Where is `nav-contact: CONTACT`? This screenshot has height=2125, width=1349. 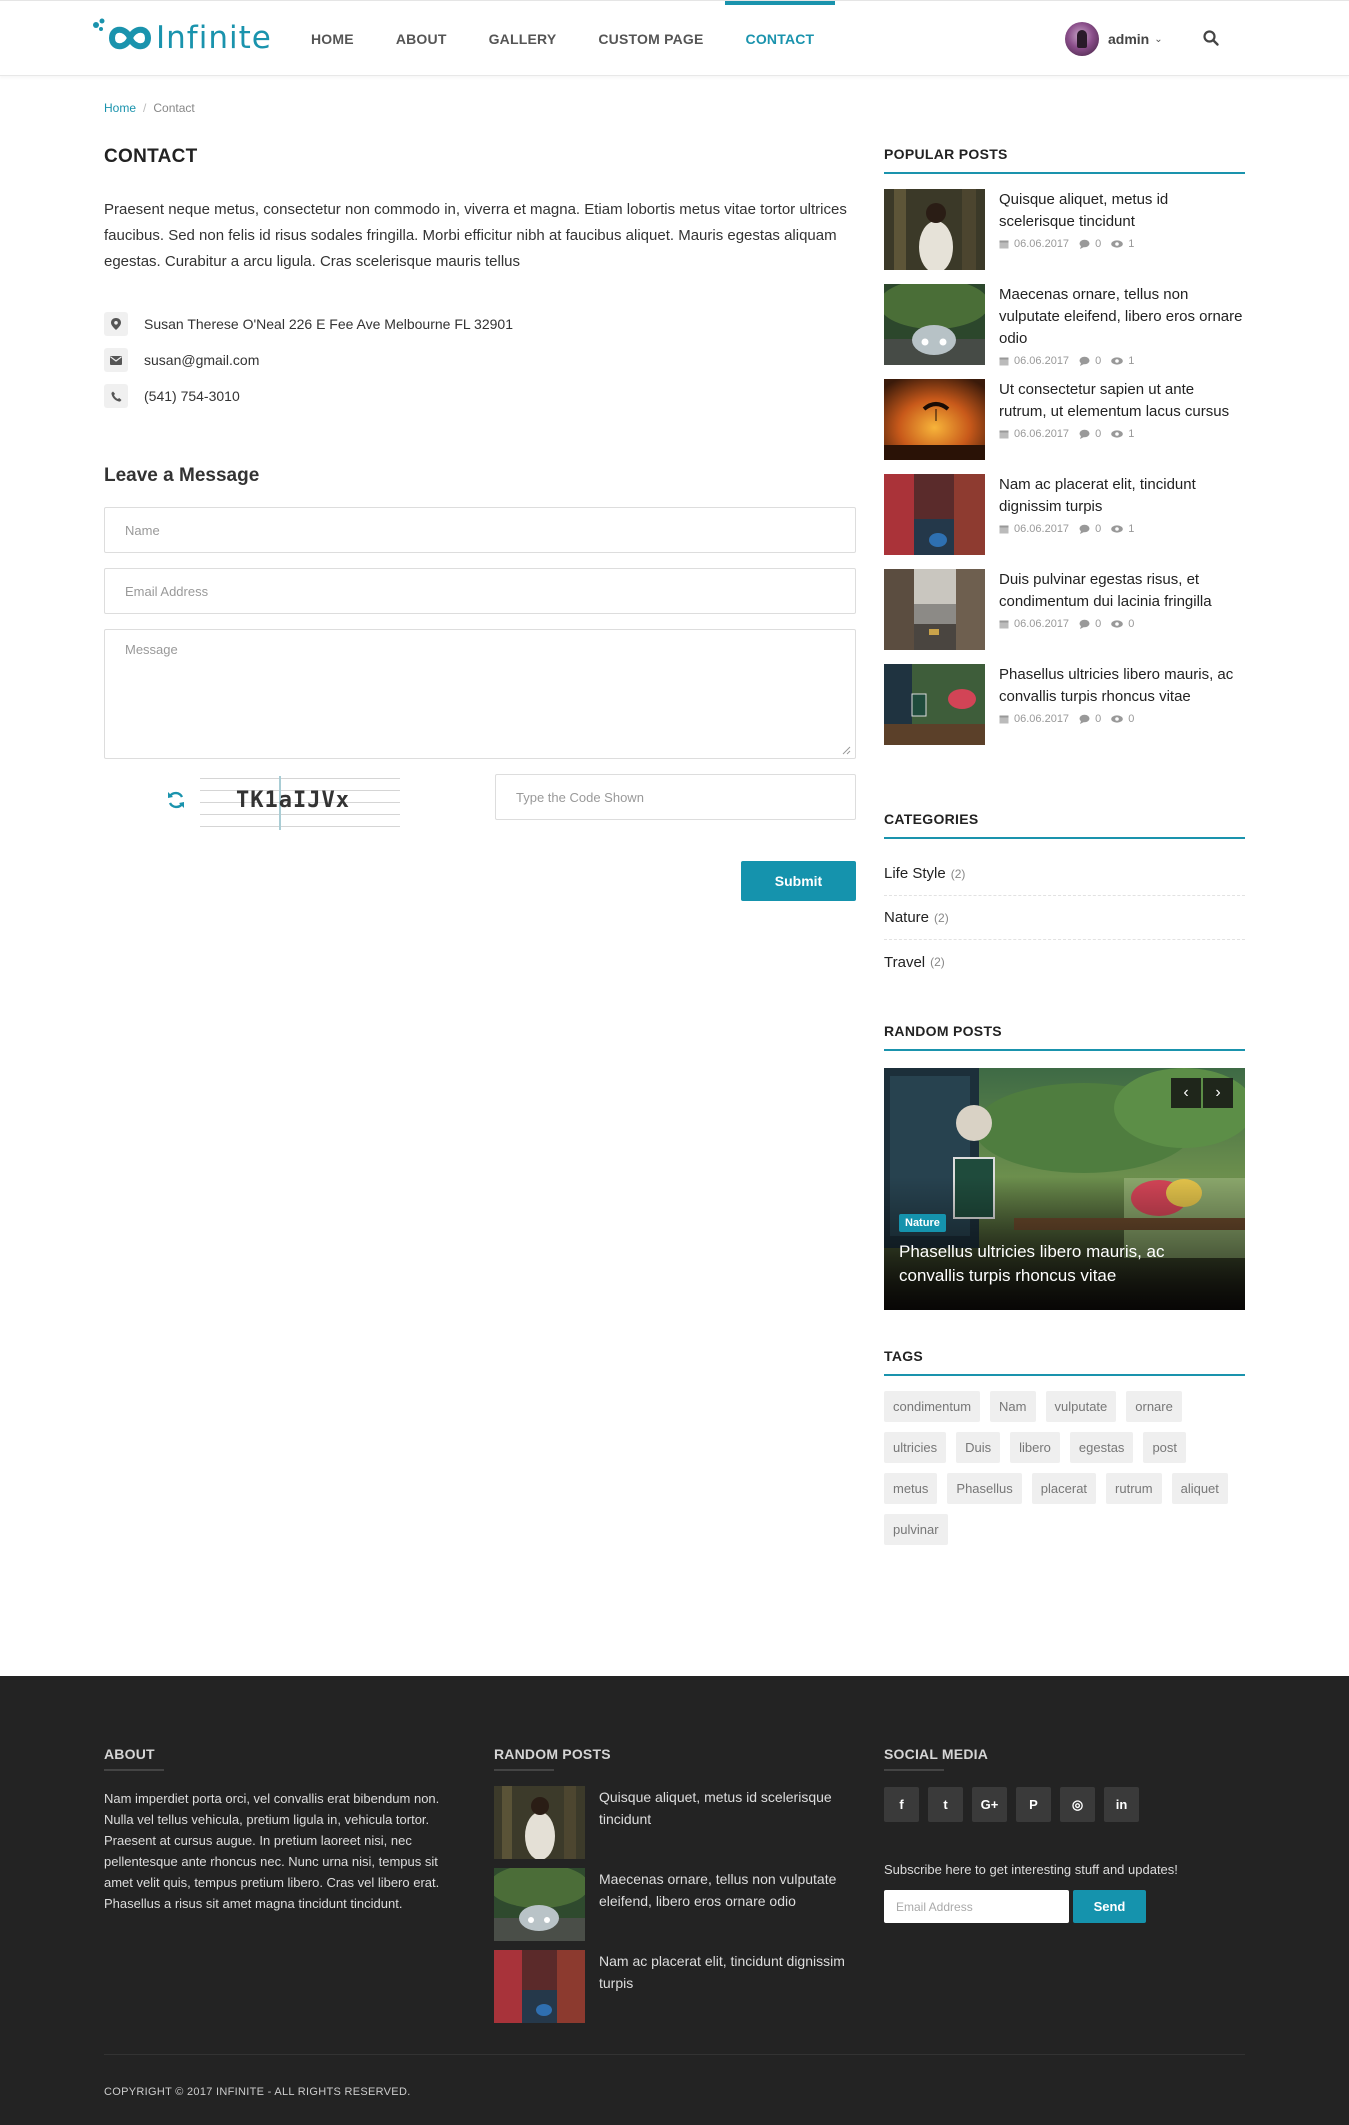 nav-contact: CONTACT is located at coordinates (780, 39).